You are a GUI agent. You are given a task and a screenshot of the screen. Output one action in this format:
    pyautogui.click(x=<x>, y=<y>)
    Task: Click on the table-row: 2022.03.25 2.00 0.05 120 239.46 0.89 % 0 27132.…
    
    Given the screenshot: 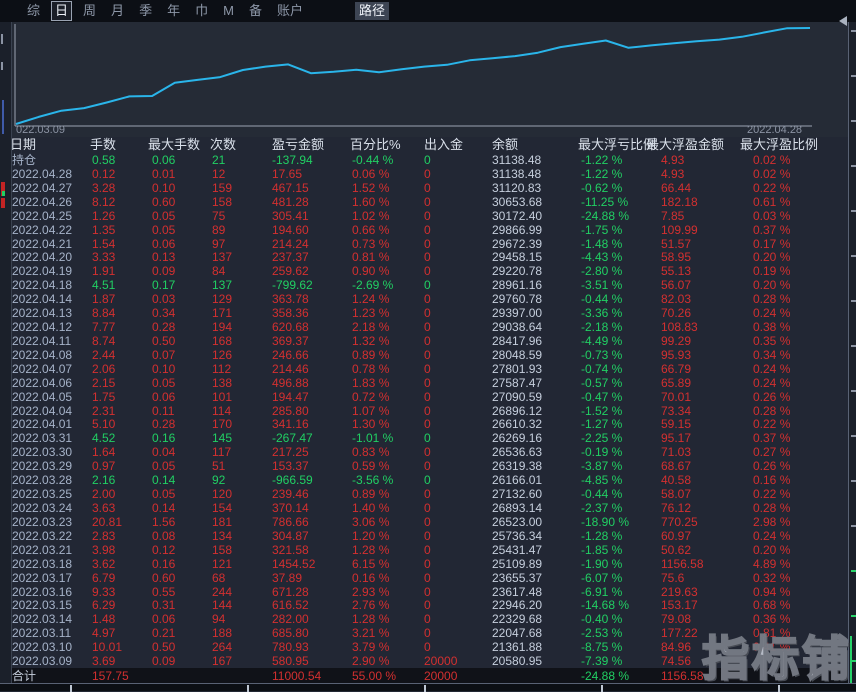 What is the action you would take?
    pyautogui.click(x=428, y=494)
    